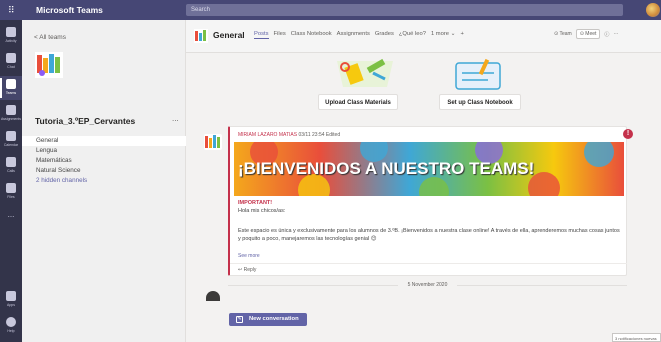 The width and height of the screenshot is (661, 342). I want to click on important-badge-icon: !, so click(628, 134).